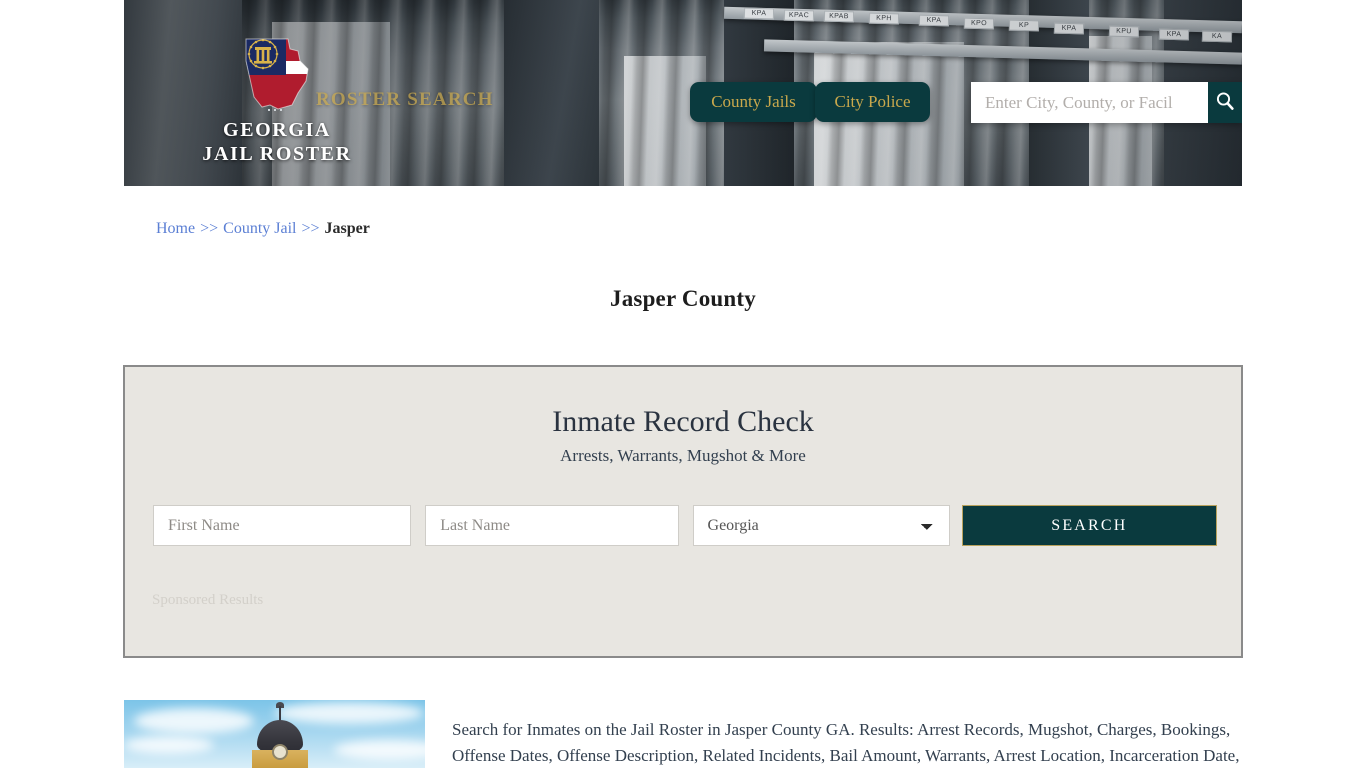 Image resolution: width=1366 pixels, height=768 pixels. What do you see at coordinates (277, 154) in the screenshot?
I see `logo-line-2: JAIL ROSTER` at bounding box center [277, 154].